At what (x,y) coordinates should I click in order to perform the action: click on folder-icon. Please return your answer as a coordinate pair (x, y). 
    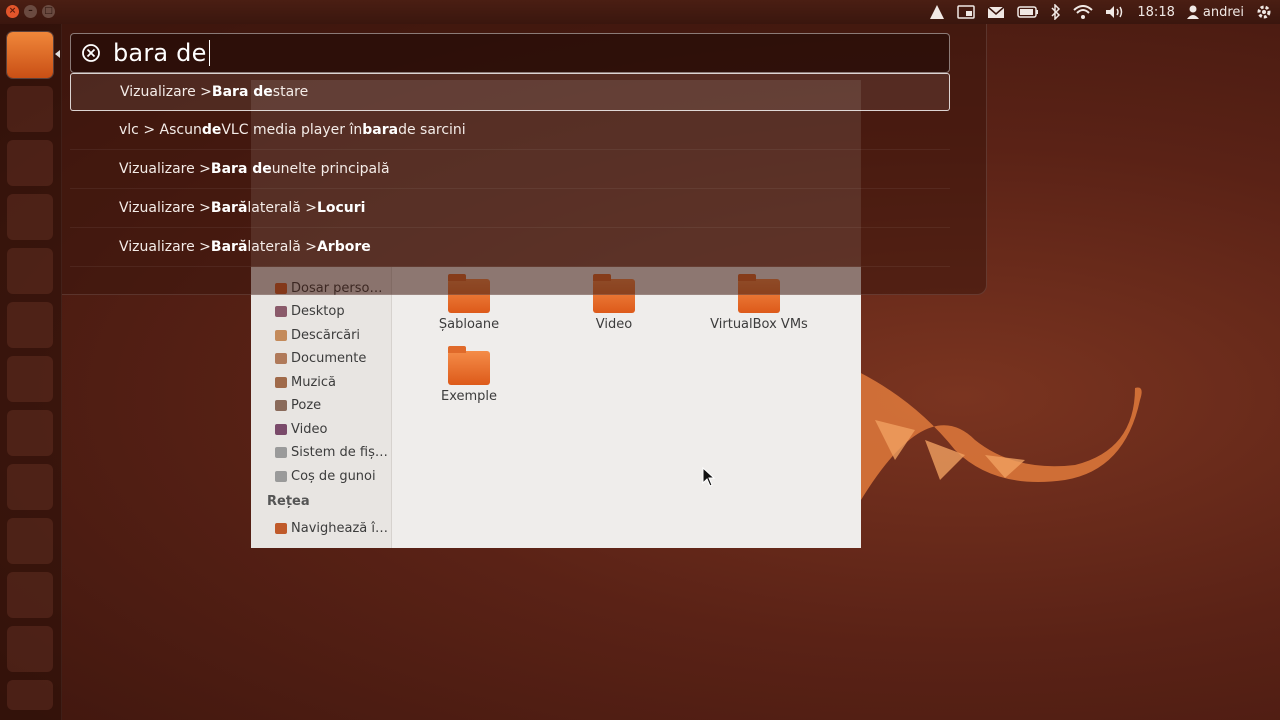
    Looking at the image, I should click on (469, 365).